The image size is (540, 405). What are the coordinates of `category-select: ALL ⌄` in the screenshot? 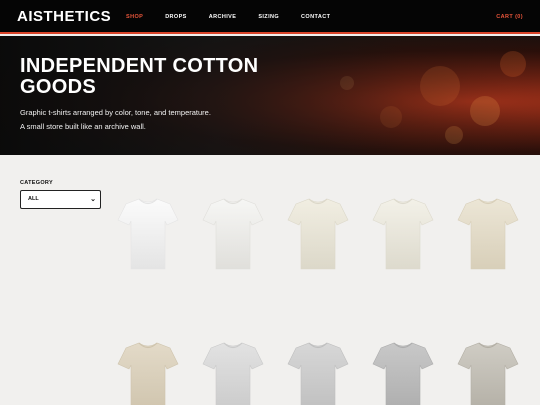 It's located at (60, 199).